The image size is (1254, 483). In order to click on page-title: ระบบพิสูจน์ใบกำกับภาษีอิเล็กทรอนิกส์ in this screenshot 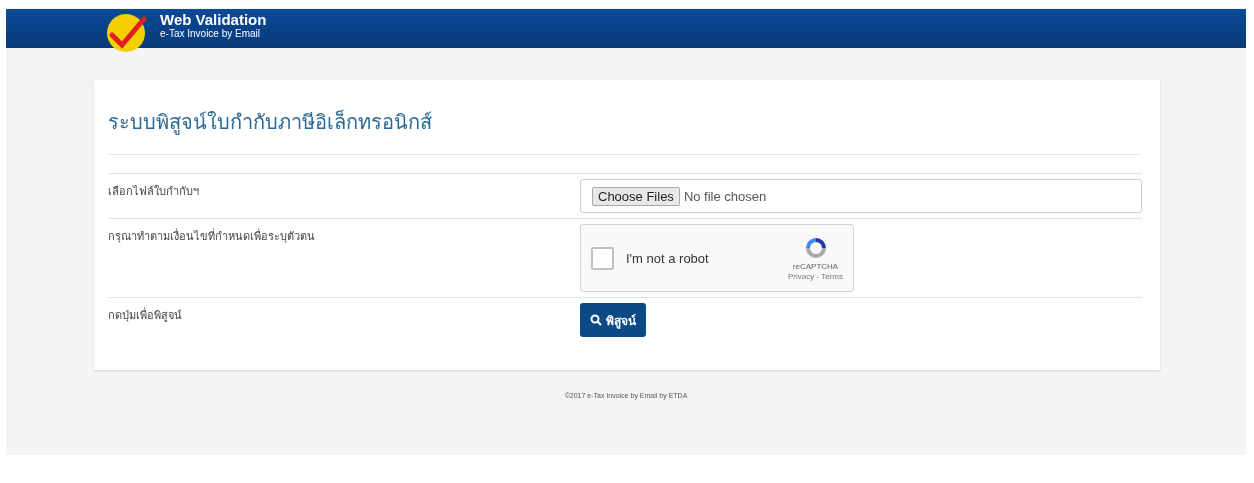, I will do `click(625, 130)`.